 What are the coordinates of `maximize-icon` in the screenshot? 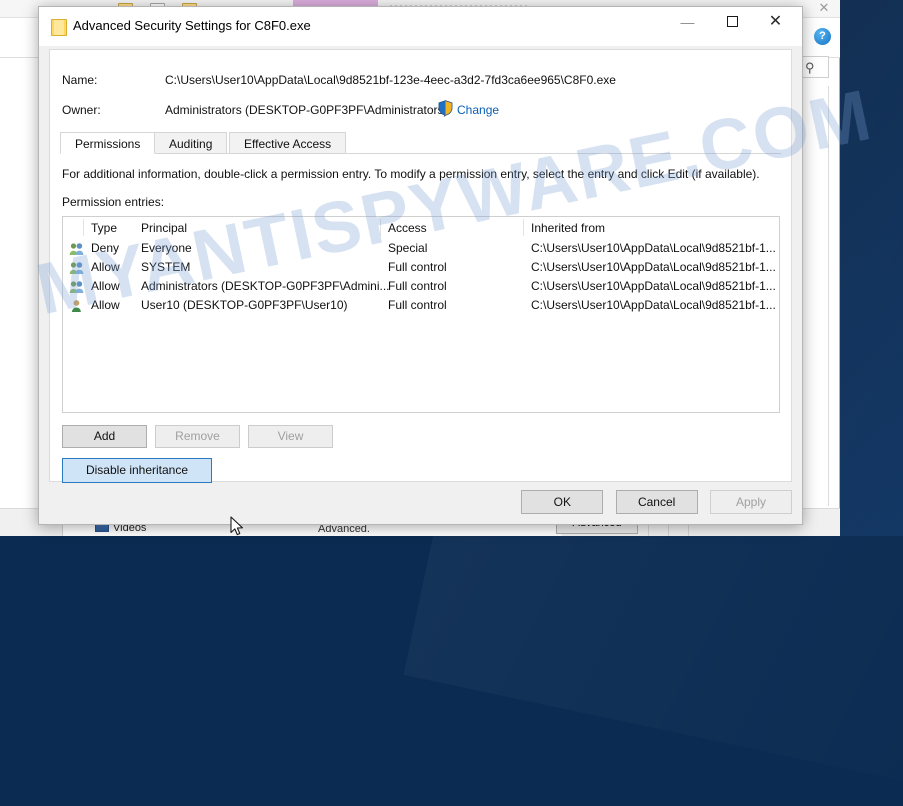 It's located at (732, 21).